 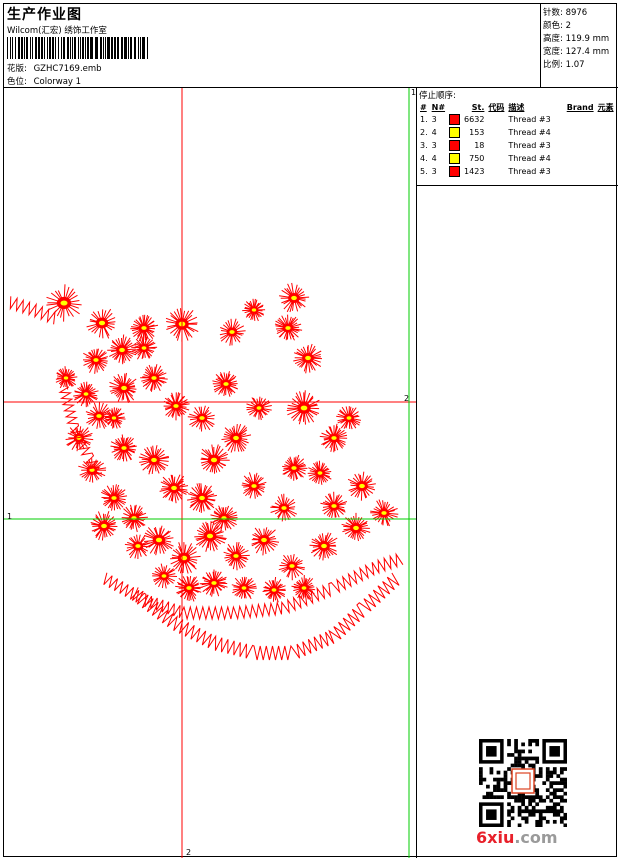 What do you see at coordinates (553, 39) in the screenshot?
I see `height-label: 高度:` at bounding box center [553, 39].